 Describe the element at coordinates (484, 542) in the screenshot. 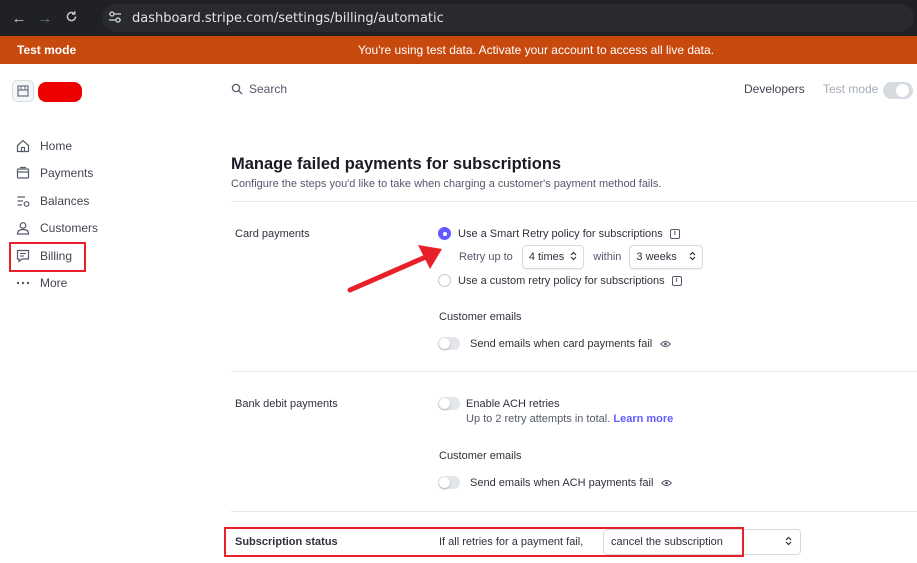

I see `status-highlight-box` at that location.